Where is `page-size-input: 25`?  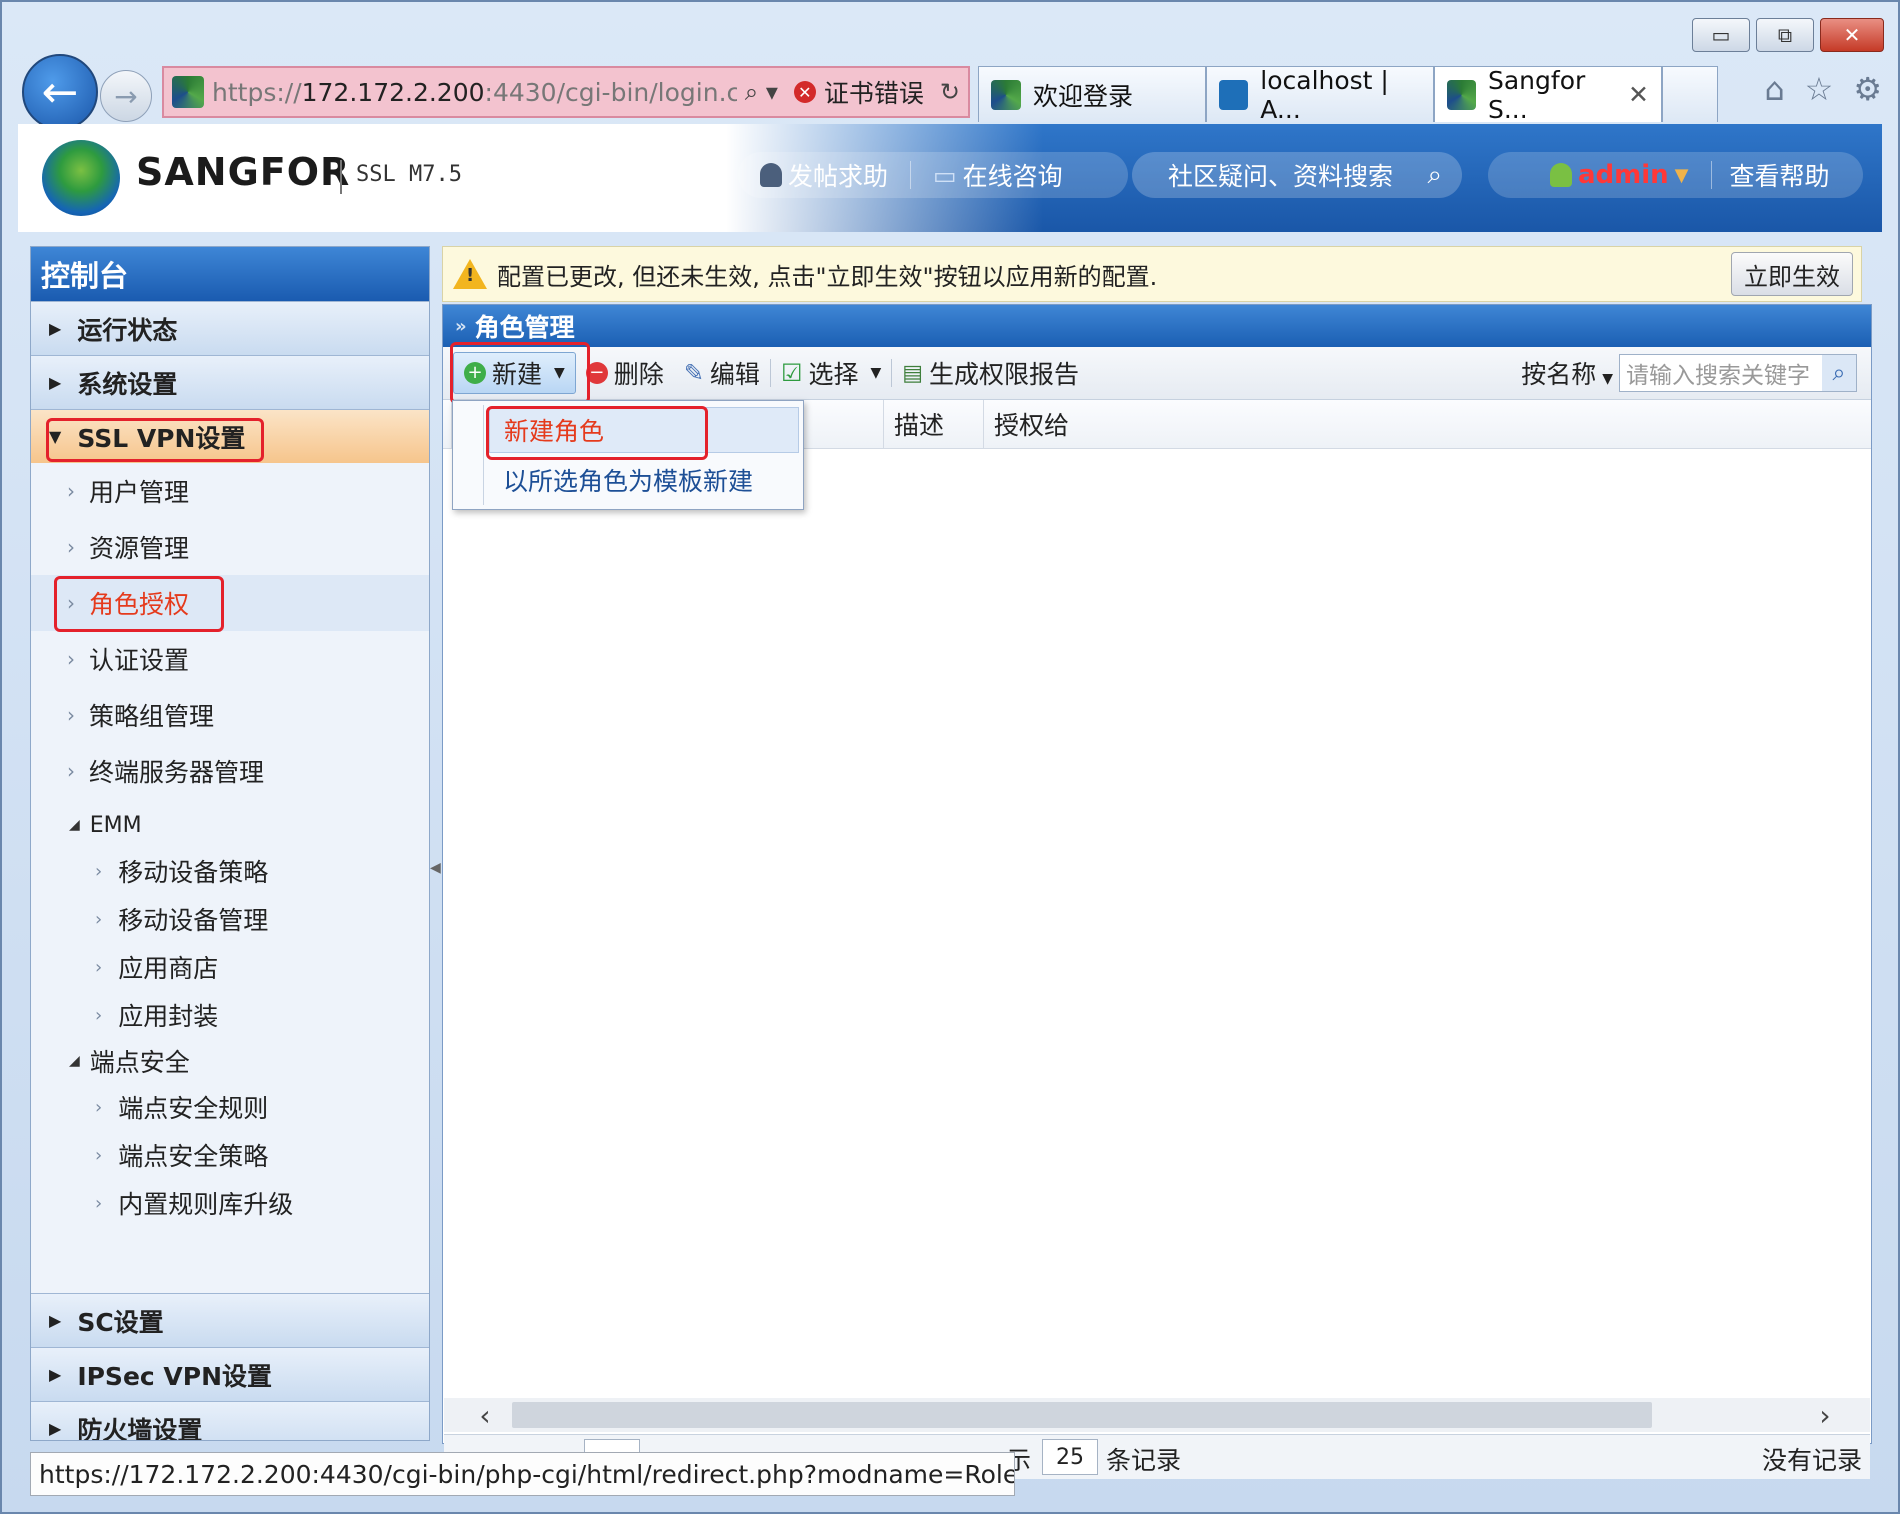
page-size-input: 25 is located at coordinates (1070, 1457).